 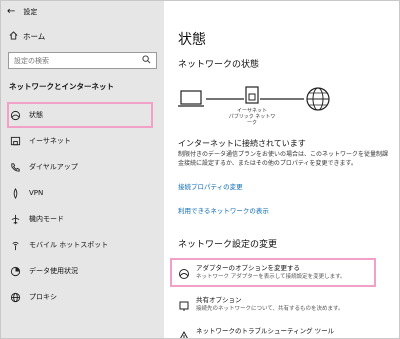 What do you see at coordinates (15, 297) in the screenshot?
I see `globe-icon` at bounding box center [15, 297].